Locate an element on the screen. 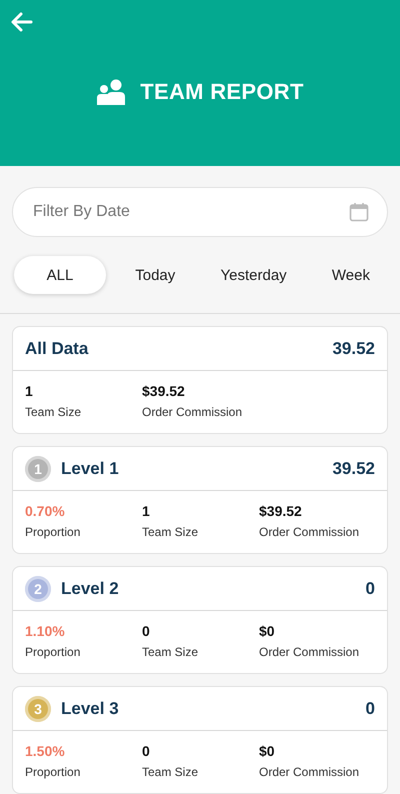  stat-value: 1.50% is located at coordinates (45, 751).